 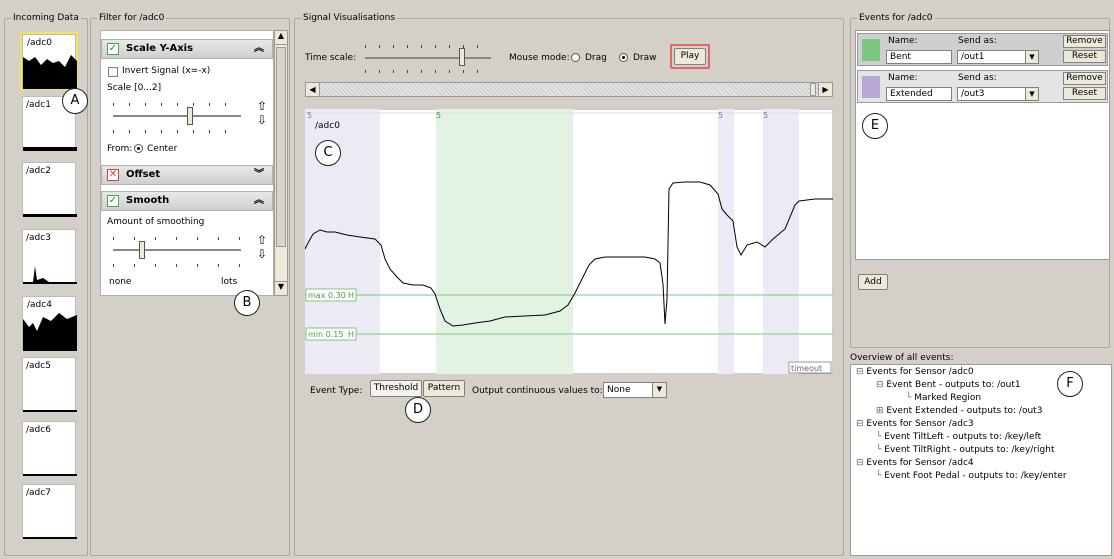 I want to click on tree-node: └ Marked Region, so click(x=943, y=398).